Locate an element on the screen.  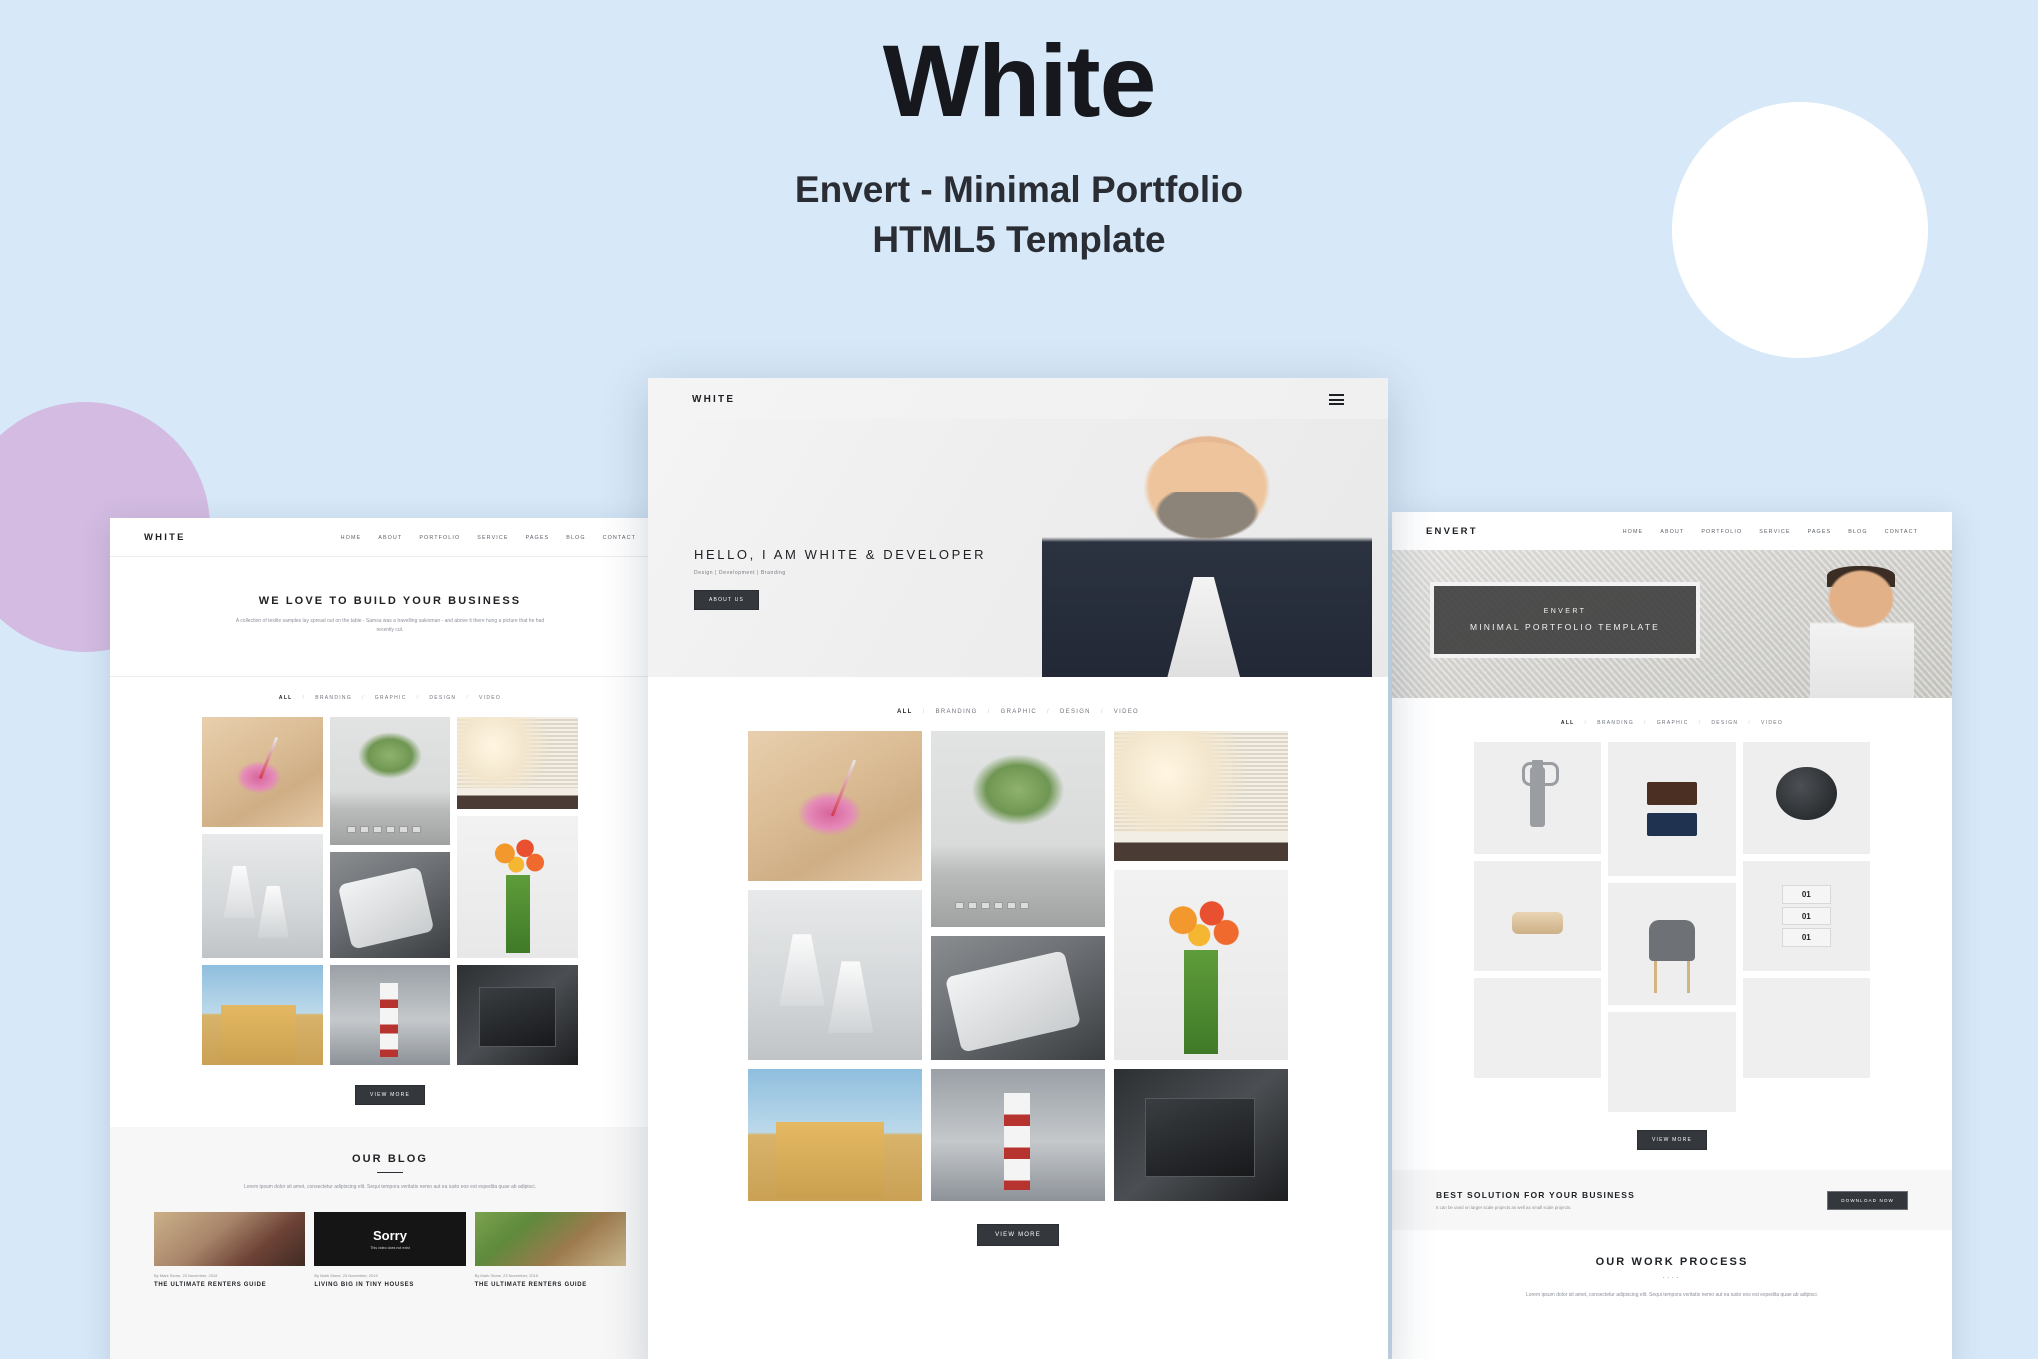
left-brand-logo: WHITE is located at coordinates (165, 537).